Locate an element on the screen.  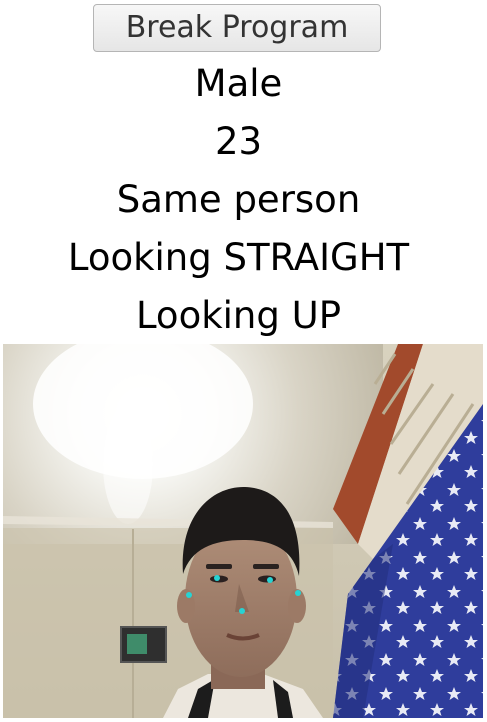
landmark-right-cheek is located at coordinates (298, 593).